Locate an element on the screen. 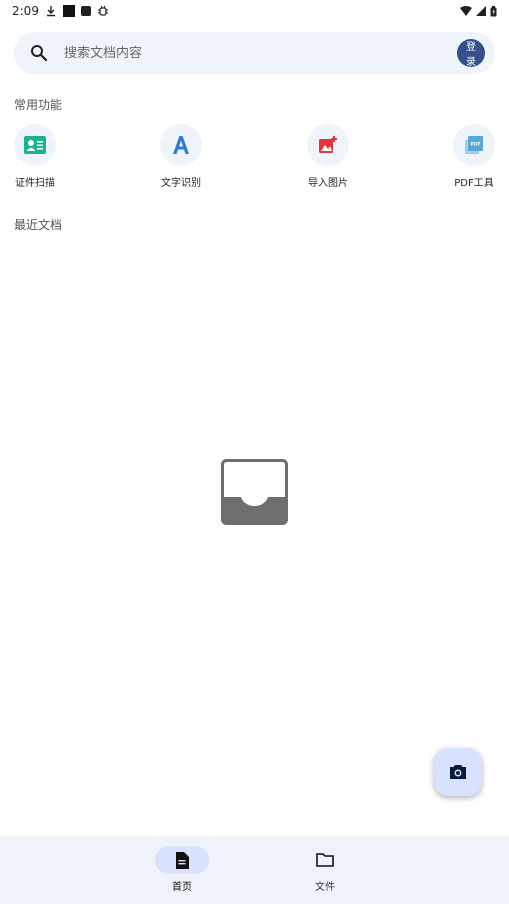  folder-icon is located at coordinates (325, 860).